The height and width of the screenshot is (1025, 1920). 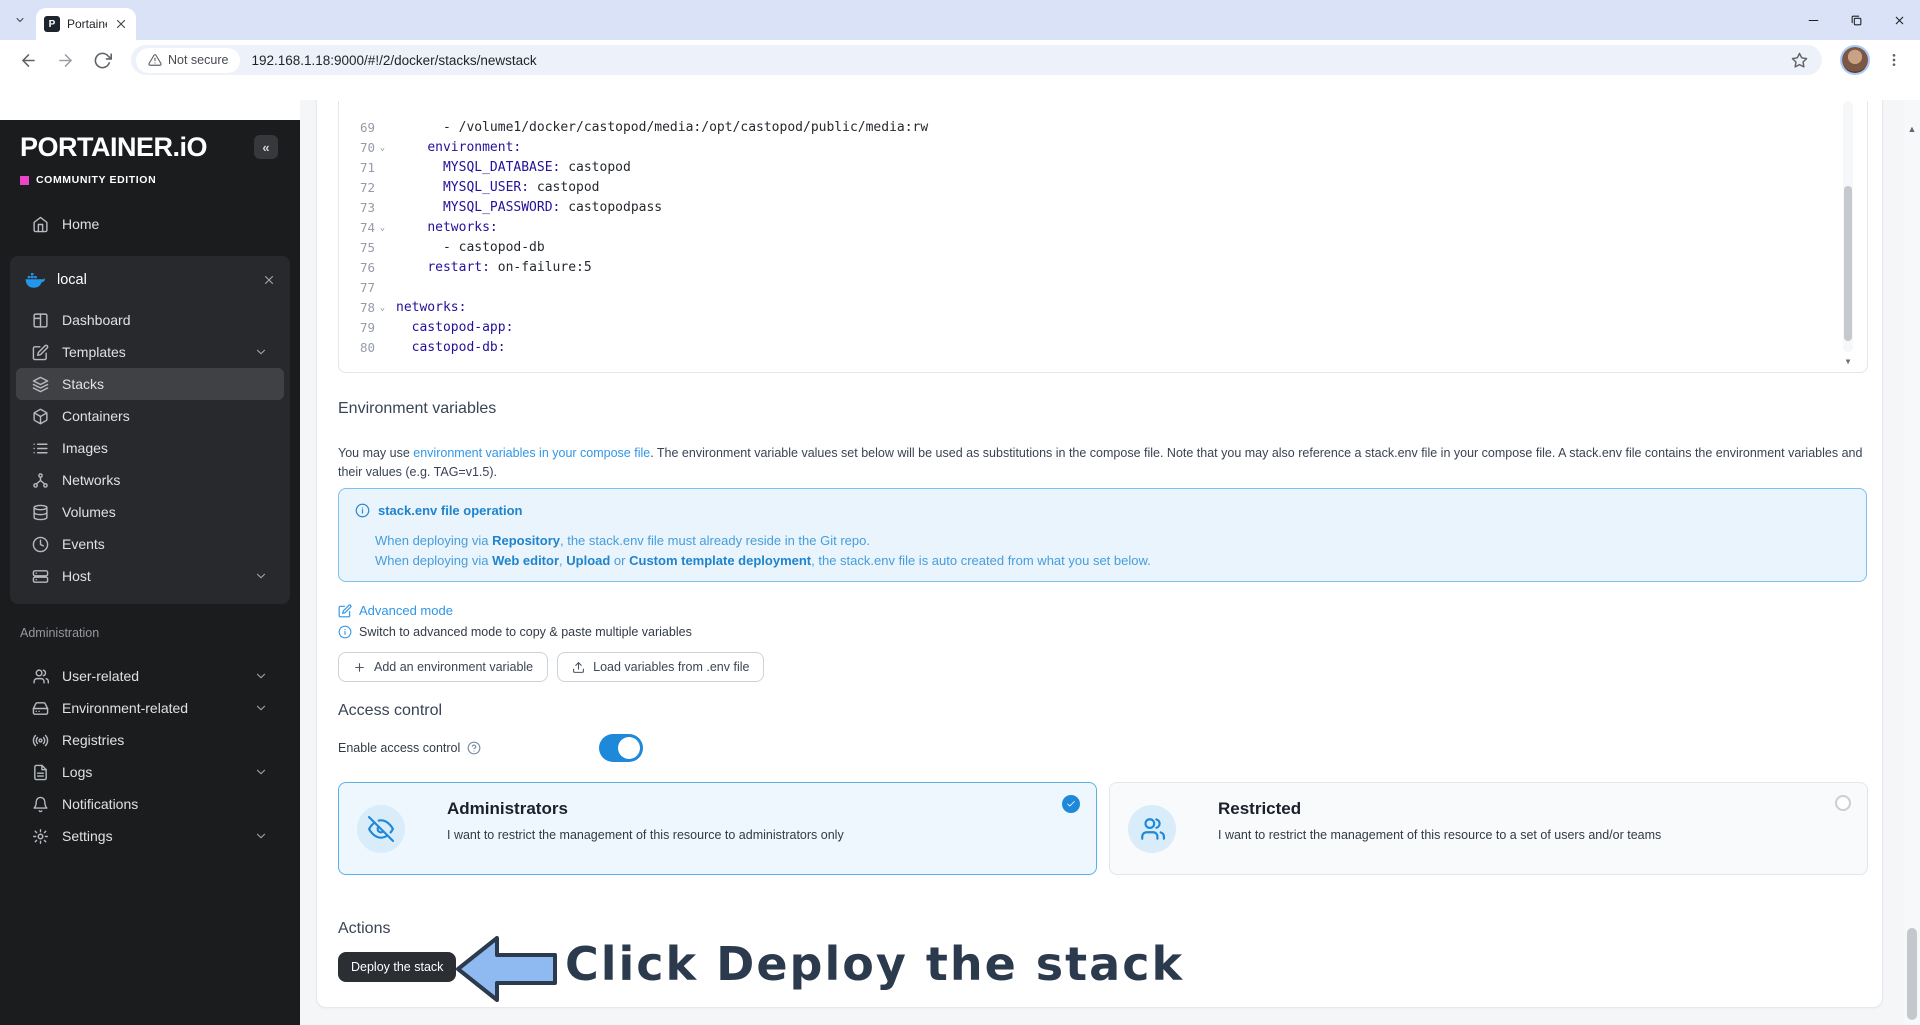 What do you see at coordinates (367, 267) in the screenshot?
I see `line-number: 76` at bounding box center [367, 267].